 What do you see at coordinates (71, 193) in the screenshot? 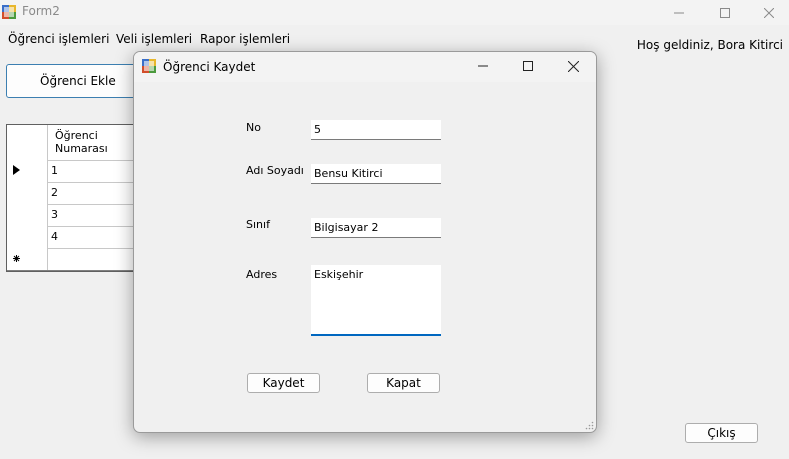
I see `table-row: 2` at bounding box center [71, 193].